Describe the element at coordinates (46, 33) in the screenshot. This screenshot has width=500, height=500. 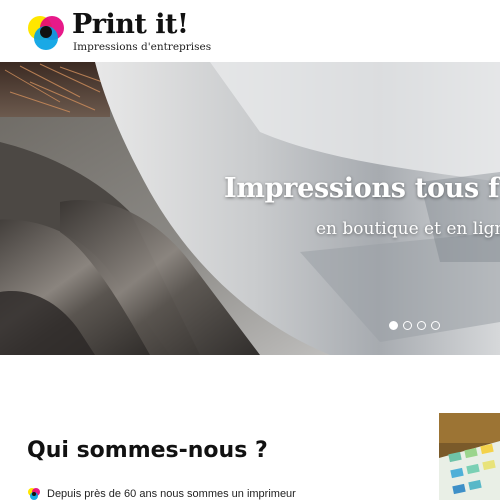
I see `cmyk-circles-logo-icon` at that location.